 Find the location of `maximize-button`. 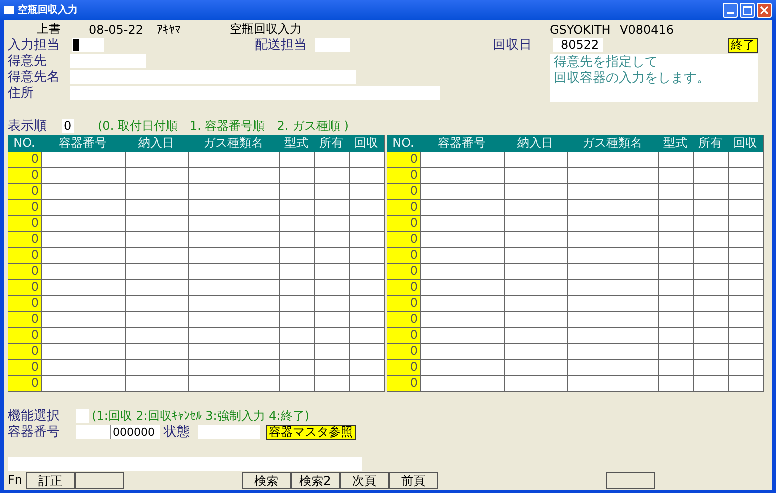

maximize-button is located at coordinates (747, 10).